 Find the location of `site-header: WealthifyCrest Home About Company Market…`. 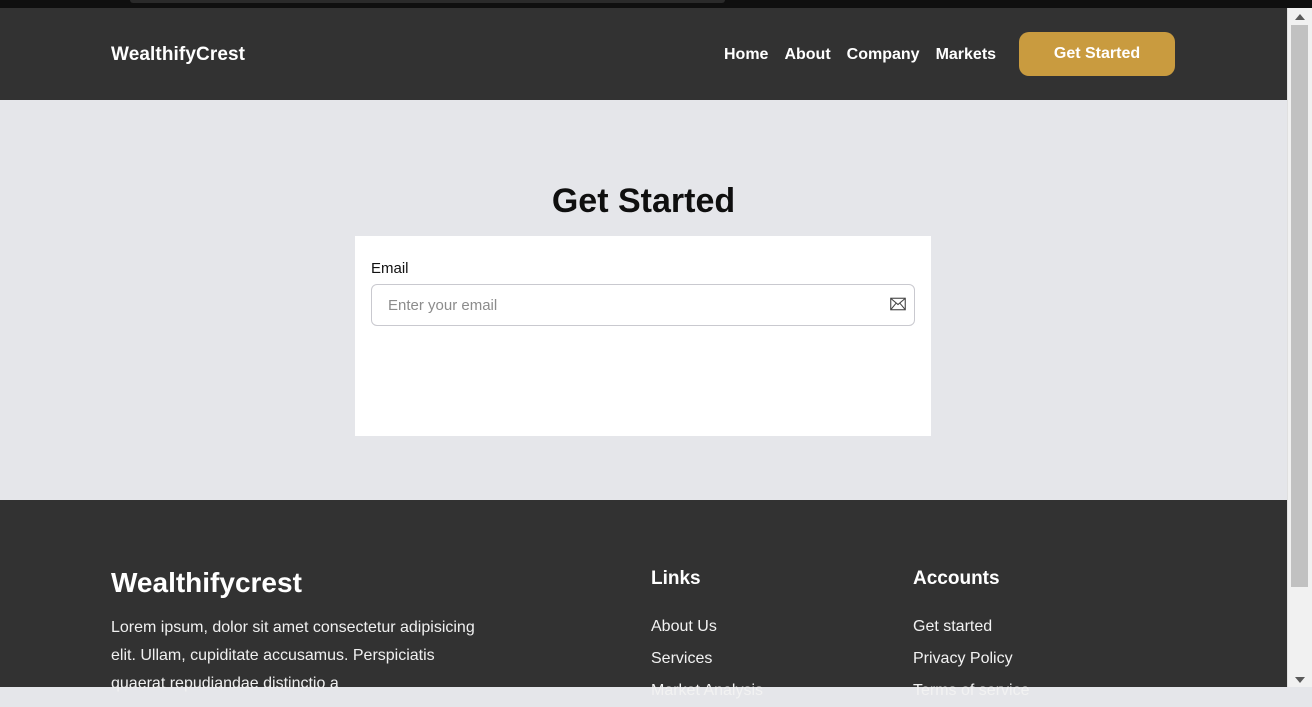

site-header: WealthifyCrest Home About Company Market… is located at coordinates (643, 54).